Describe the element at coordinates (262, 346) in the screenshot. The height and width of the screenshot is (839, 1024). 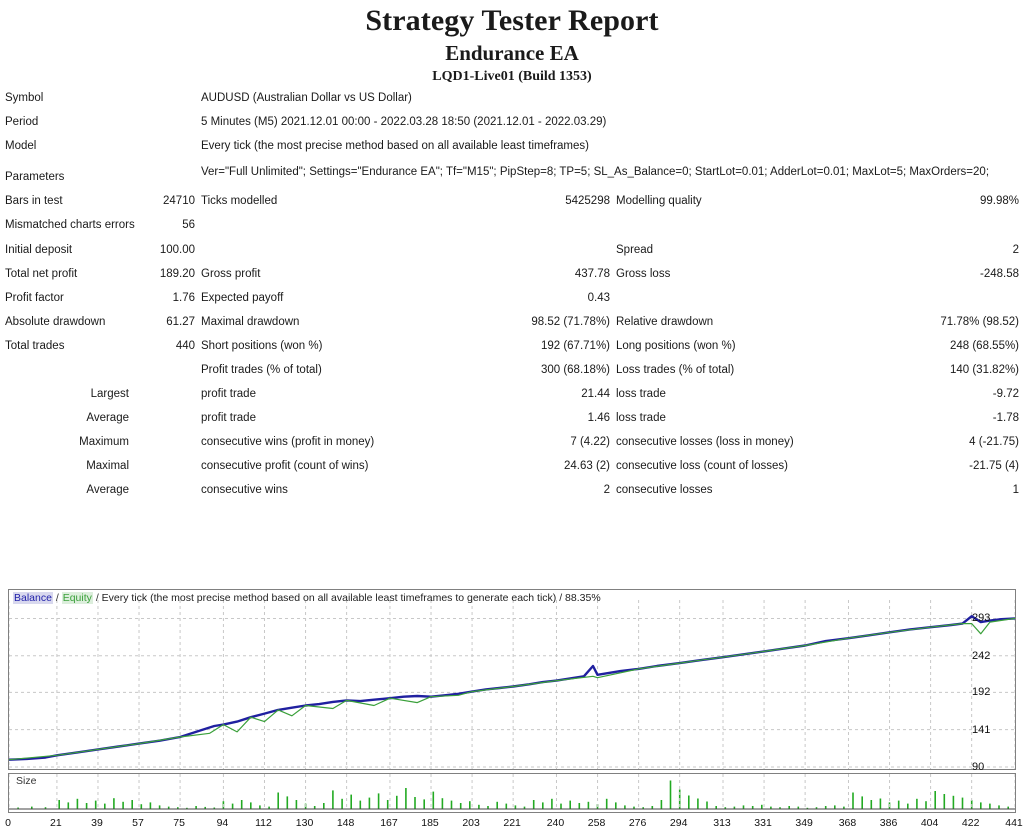
I see `short-positions-label: Short positions (won %)` at that location.